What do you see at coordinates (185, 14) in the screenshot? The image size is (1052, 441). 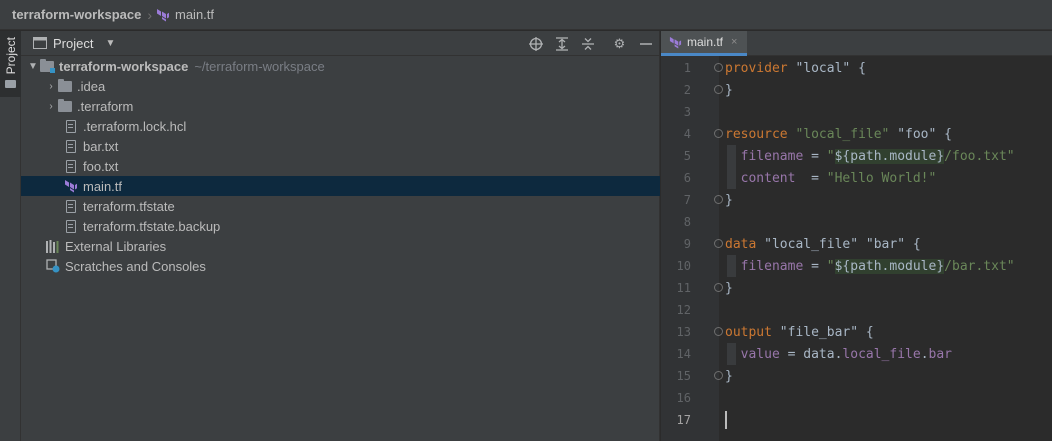 I see `breadcrumb-file: main.tf` at bounding box center [185, 14].